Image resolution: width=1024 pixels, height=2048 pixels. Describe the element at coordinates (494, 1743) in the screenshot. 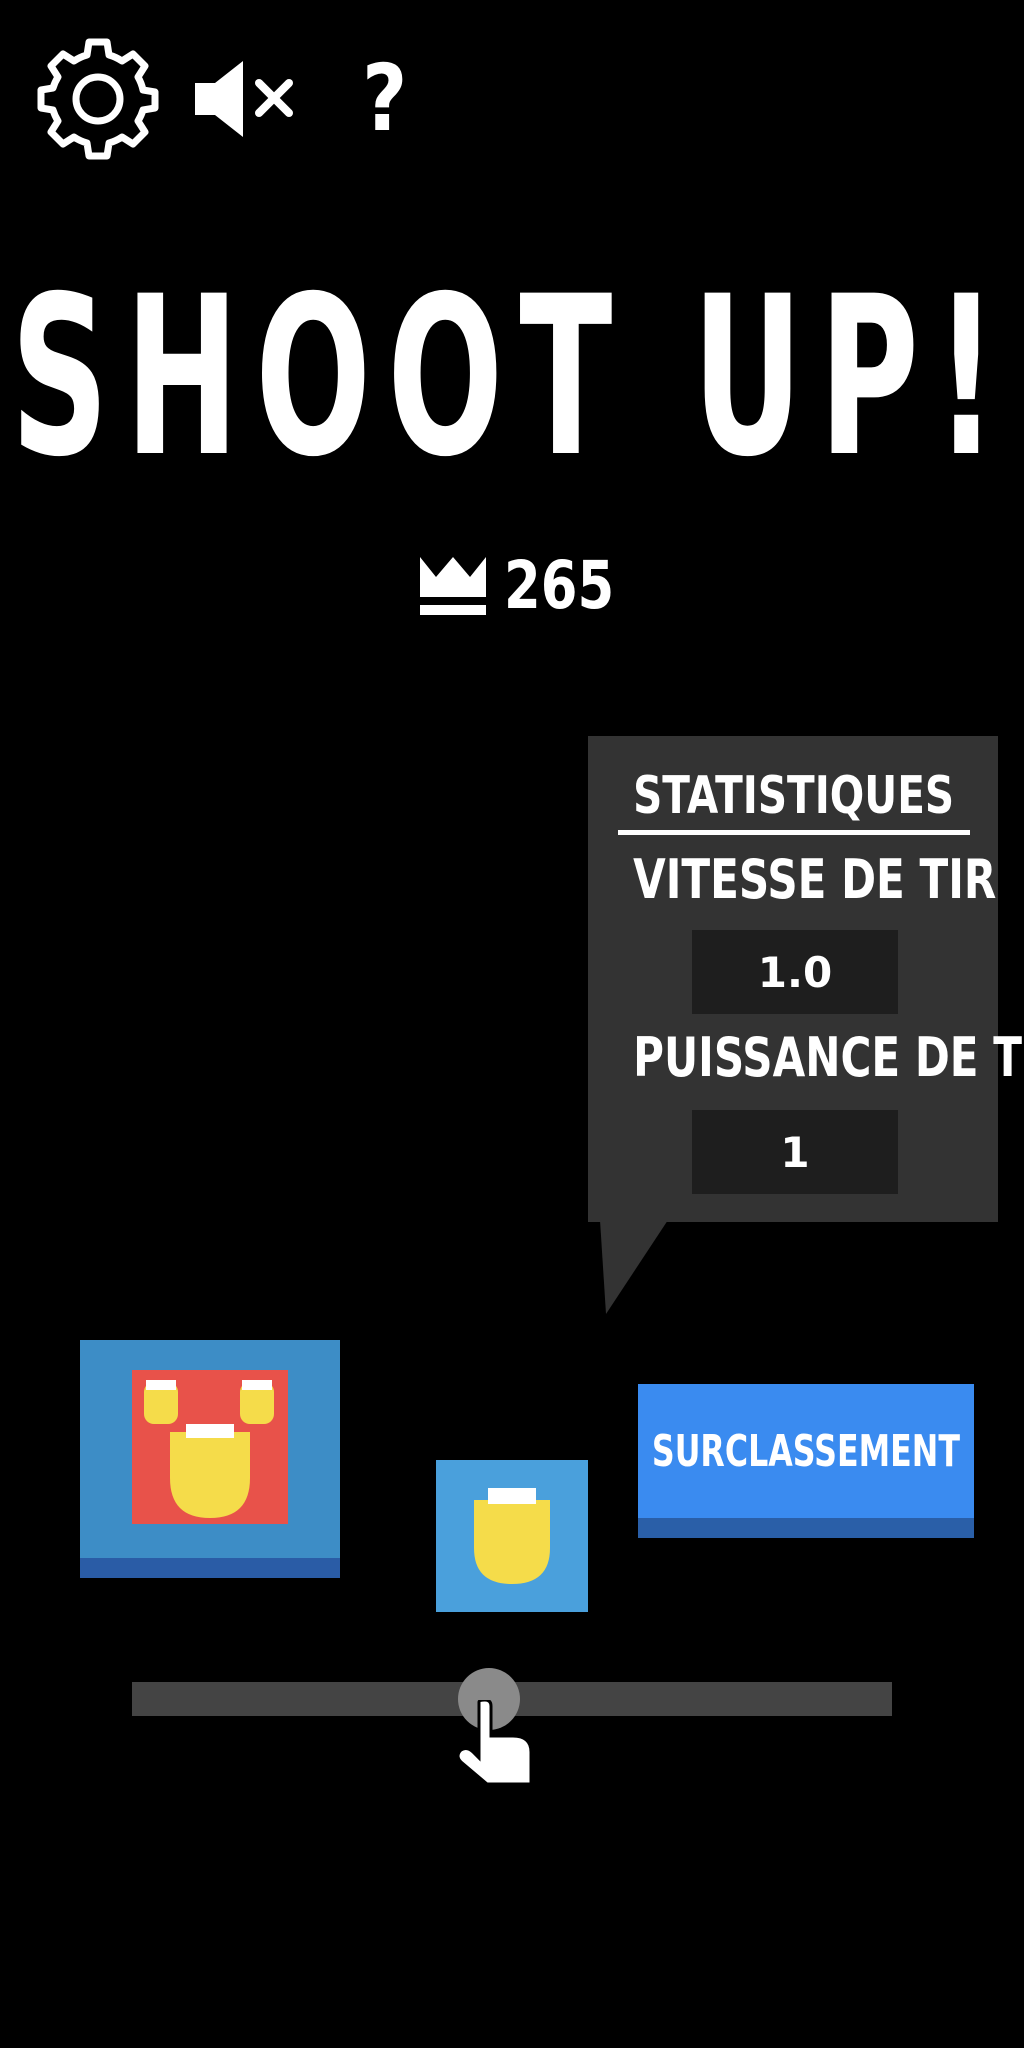

I see `pointing-hand-icon` at that location.